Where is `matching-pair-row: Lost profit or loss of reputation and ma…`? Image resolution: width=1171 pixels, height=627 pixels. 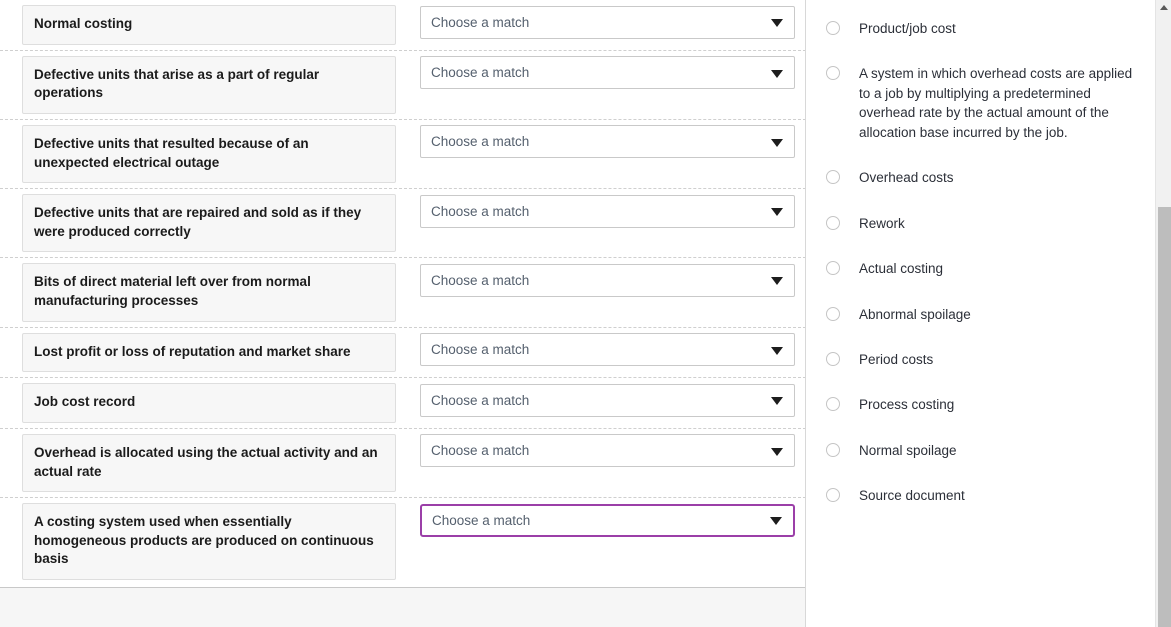 matching-pair-row: Lost profit or loss of reputation and ma… is located at coordinates (403, 353).